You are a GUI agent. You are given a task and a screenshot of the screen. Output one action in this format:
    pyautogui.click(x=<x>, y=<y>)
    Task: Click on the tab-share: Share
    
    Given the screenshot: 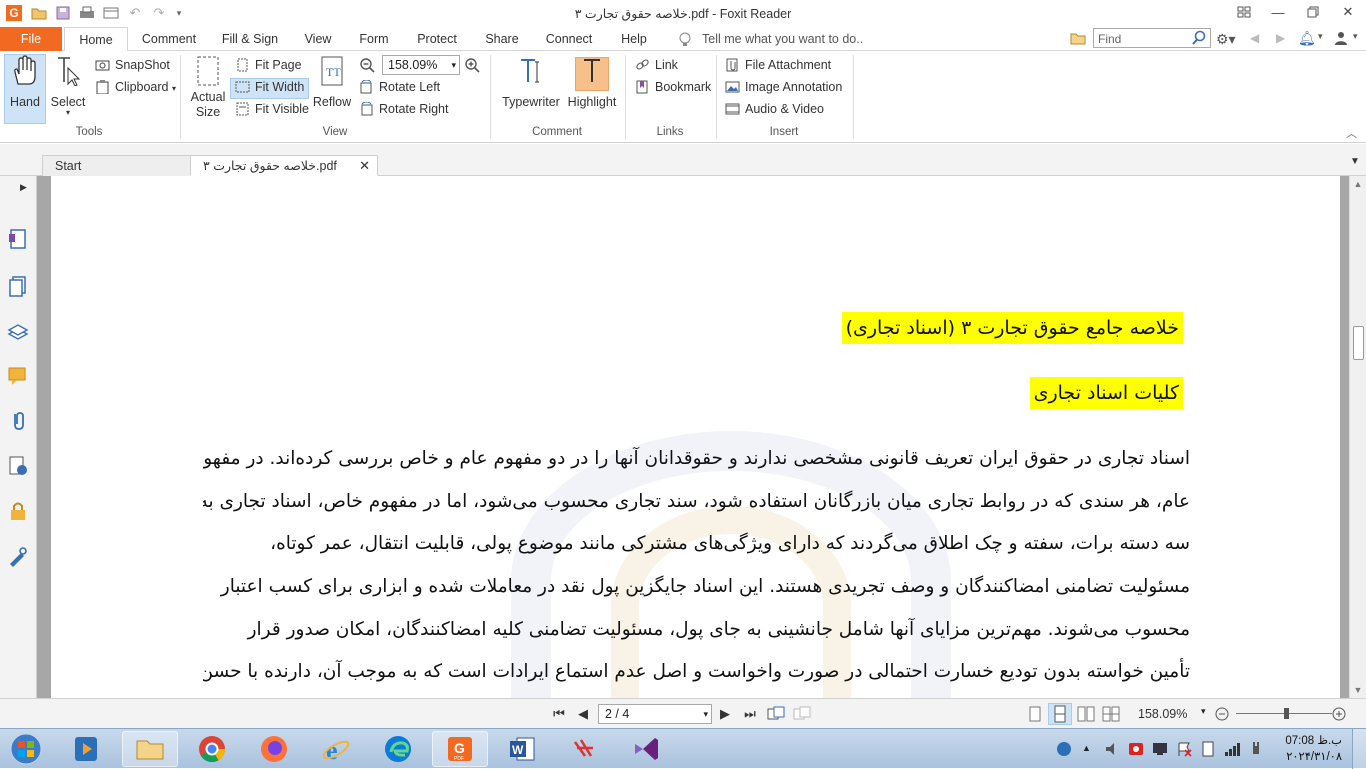 What is the action you would take?
    pyautogui.click(x=502, y=39)
    